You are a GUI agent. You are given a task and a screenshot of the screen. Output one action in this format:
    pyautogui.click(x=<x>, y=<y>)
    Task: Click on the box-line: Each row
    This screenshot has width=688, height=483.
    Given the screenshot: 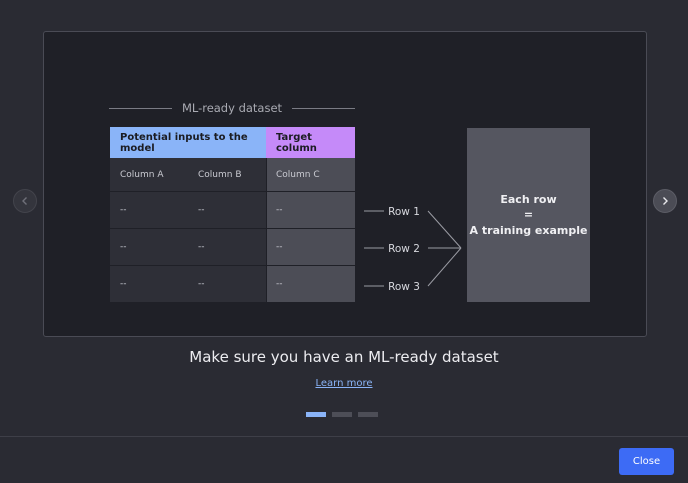 What is the action you would take?
    pyautogui.click(x=528, y=199)
    